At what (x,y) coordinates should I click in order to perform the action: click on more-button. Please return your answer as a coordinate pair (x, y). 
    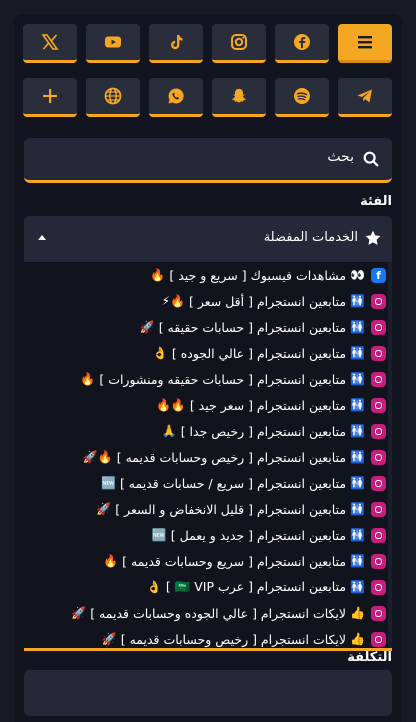
    Looking at the image, I should click on (50, 97).